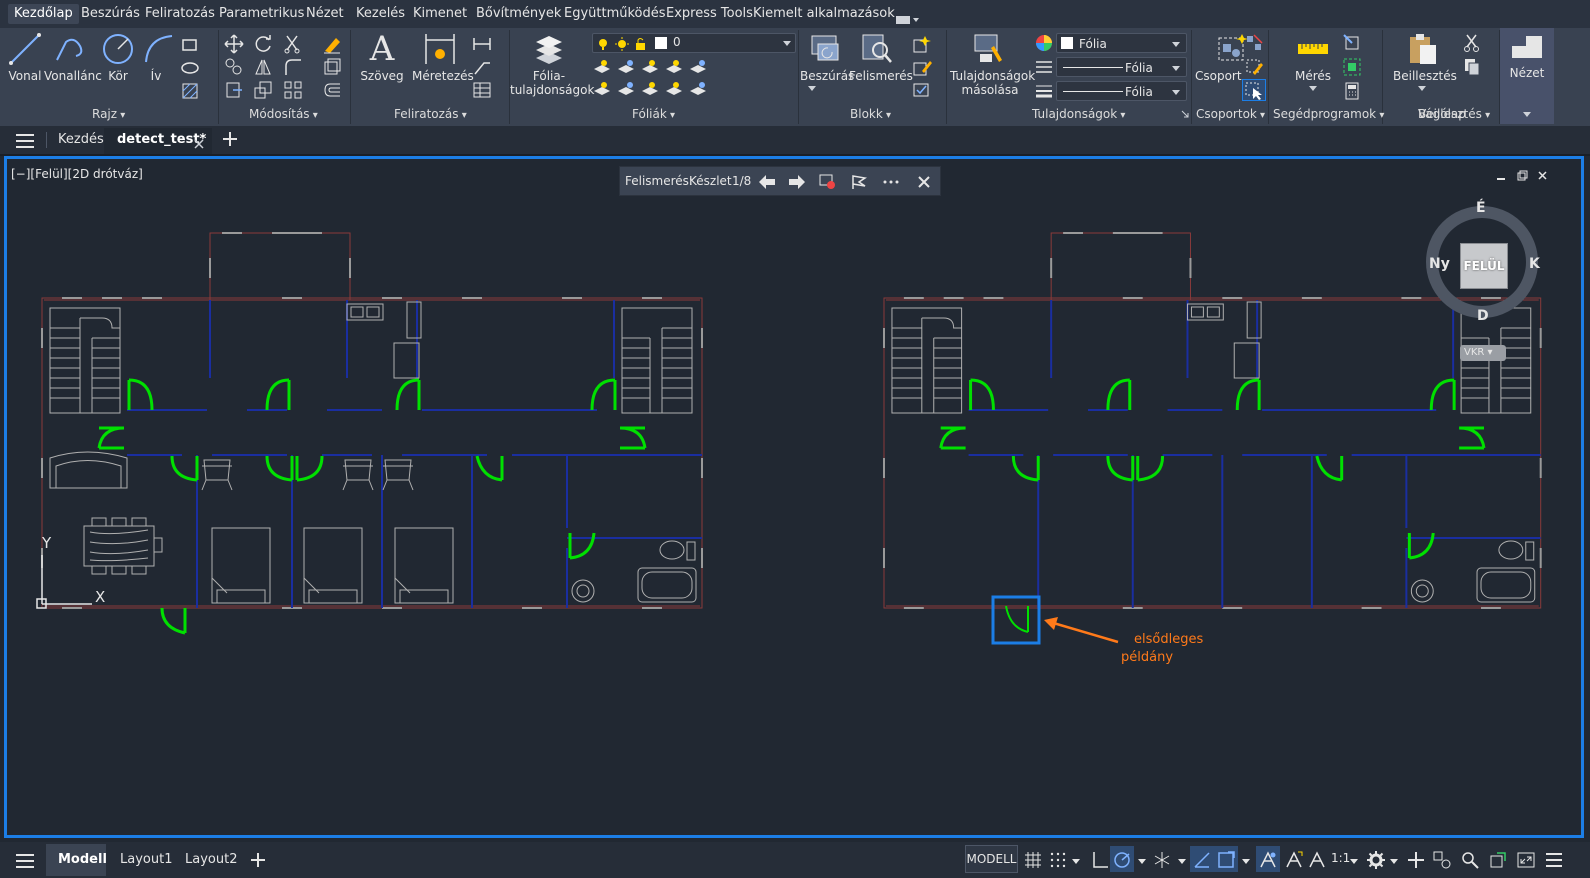  What do you see at coordinates (1313, 76) in the screenshot?
I see `measure-label: Mérés` at bounding box center [1313, 76].